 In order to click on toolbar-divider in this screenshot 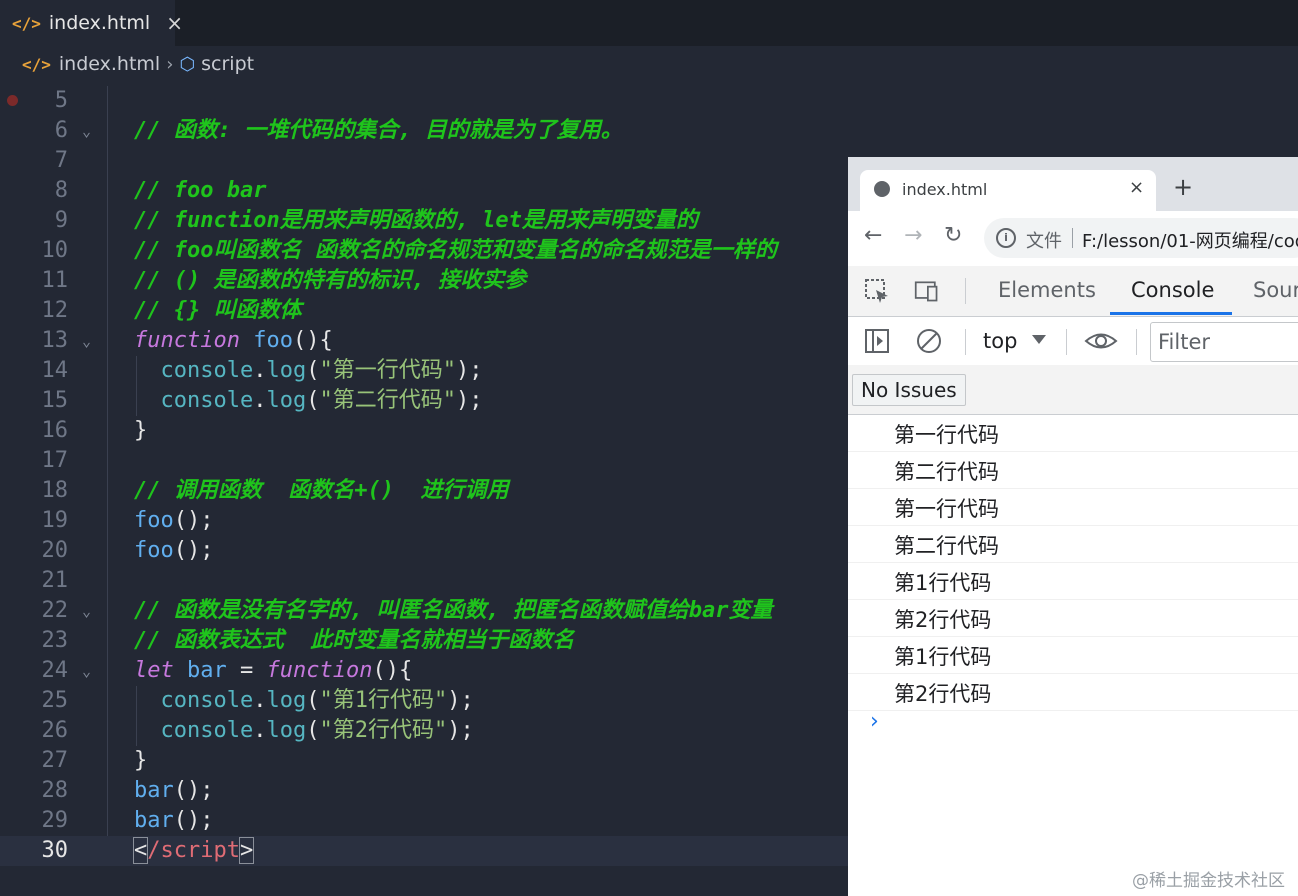, I will do `click(965, 291)`.